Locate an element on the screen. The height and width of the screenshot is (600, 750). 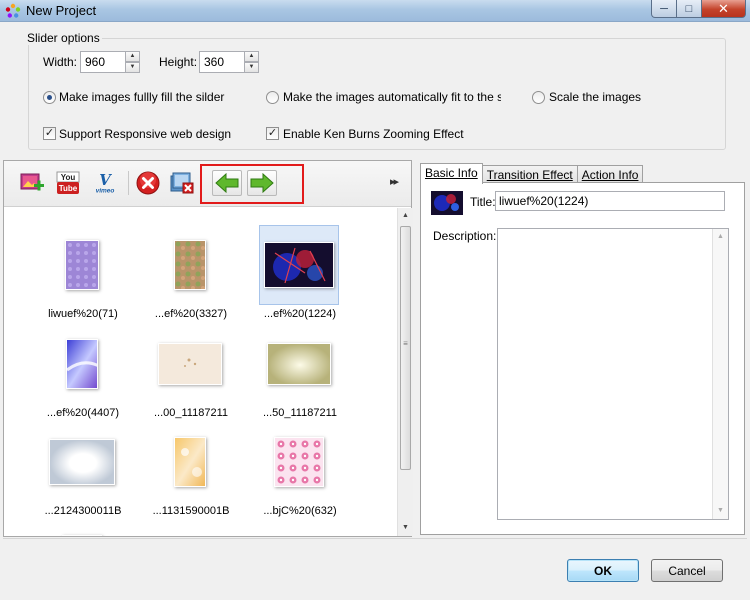
scroll-up-icon: ▲ is located at coordinates (405, 216).